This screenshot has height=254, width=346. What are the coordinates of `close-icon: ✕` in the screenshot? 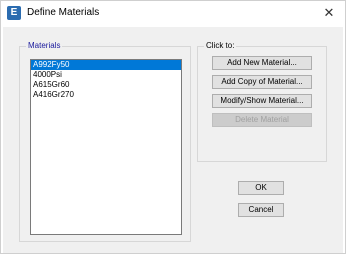 It's located at (329, 12).